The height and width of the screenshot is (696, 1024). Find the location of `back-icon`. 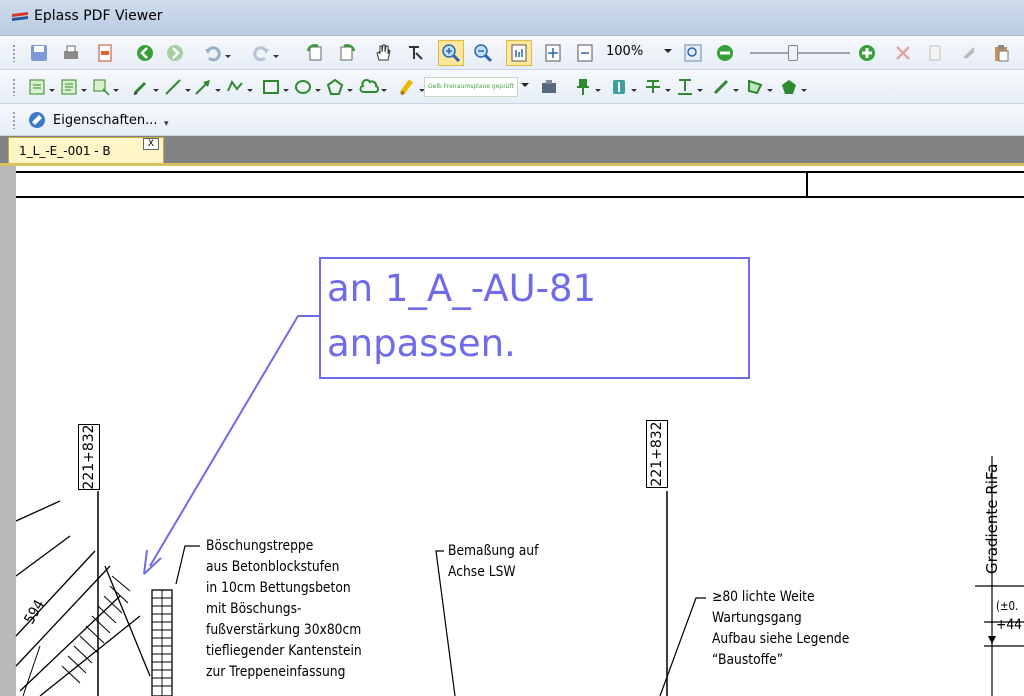

back-icon is located at coordinates (145, 53).